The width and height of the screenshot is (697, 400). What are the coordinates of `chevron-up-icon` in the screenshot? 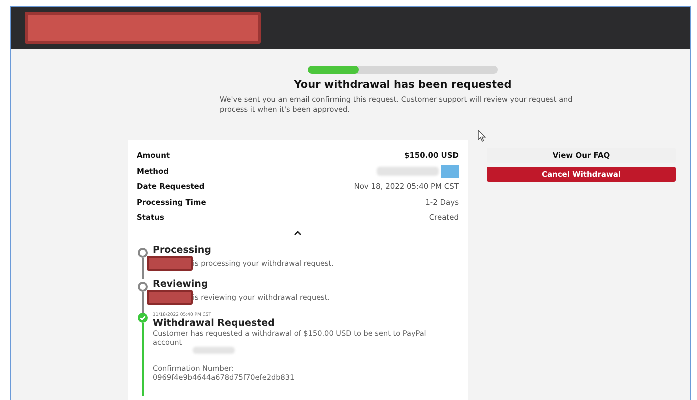 It's located at (298, 233).